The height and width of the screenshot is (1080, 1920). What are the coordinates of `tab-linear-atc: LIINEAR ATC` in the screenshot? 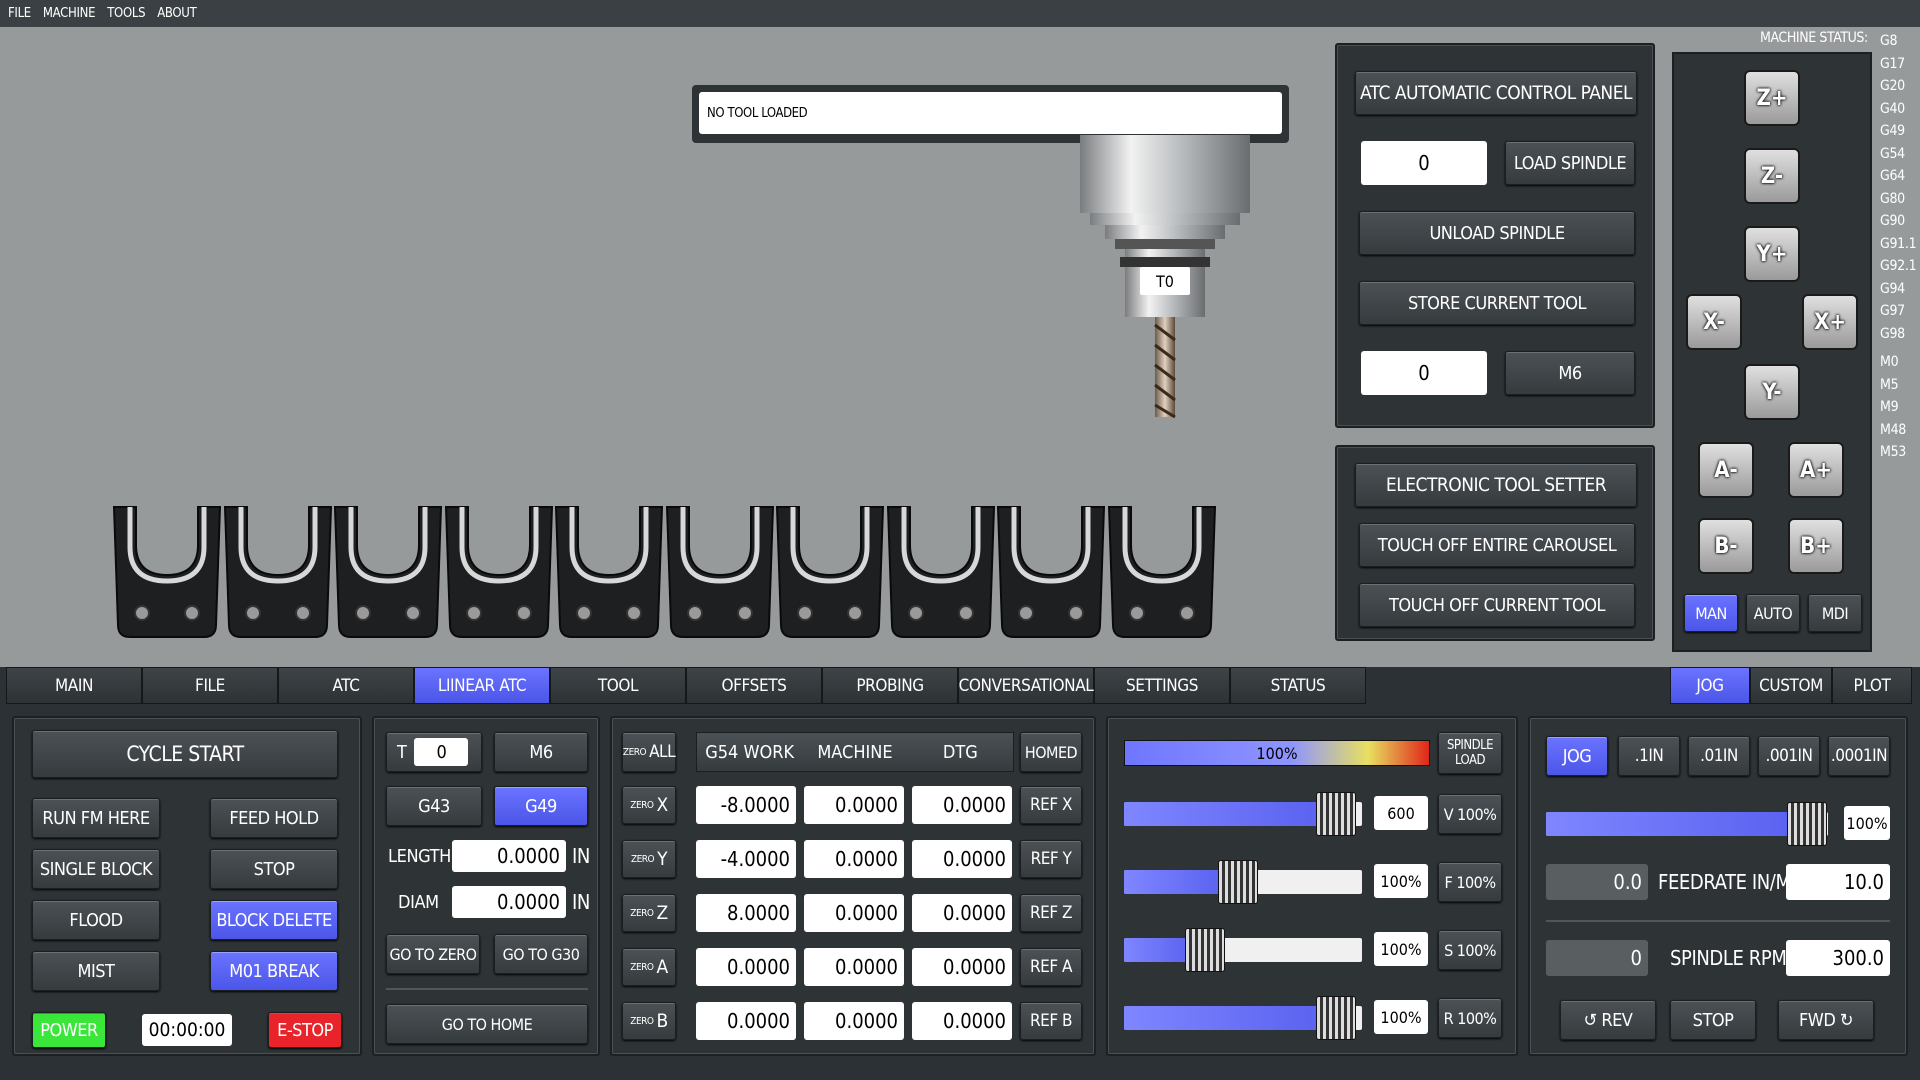 It's located at (482, 685).